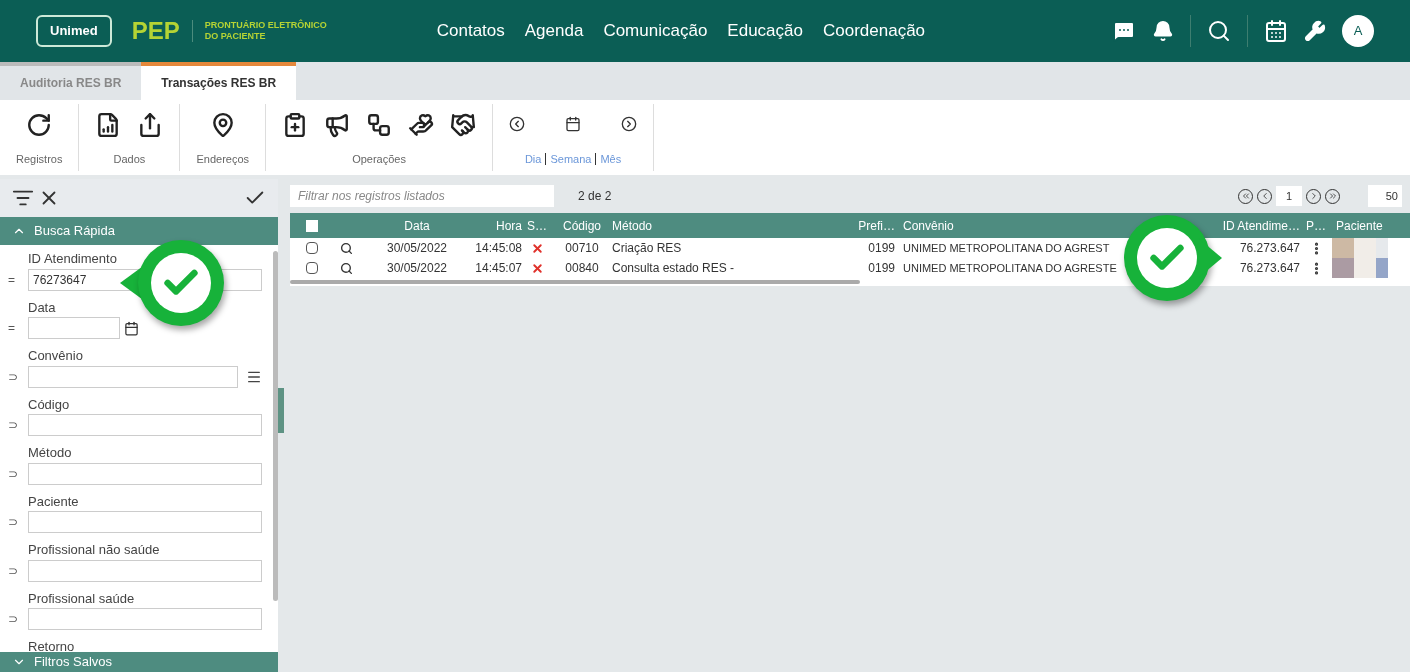 This screenshot has height=672, width=1410. What do you see at coordinates (470, 31) in the screenshot?
I see `nav-link: Contatos` at bounding box center [470, 31].